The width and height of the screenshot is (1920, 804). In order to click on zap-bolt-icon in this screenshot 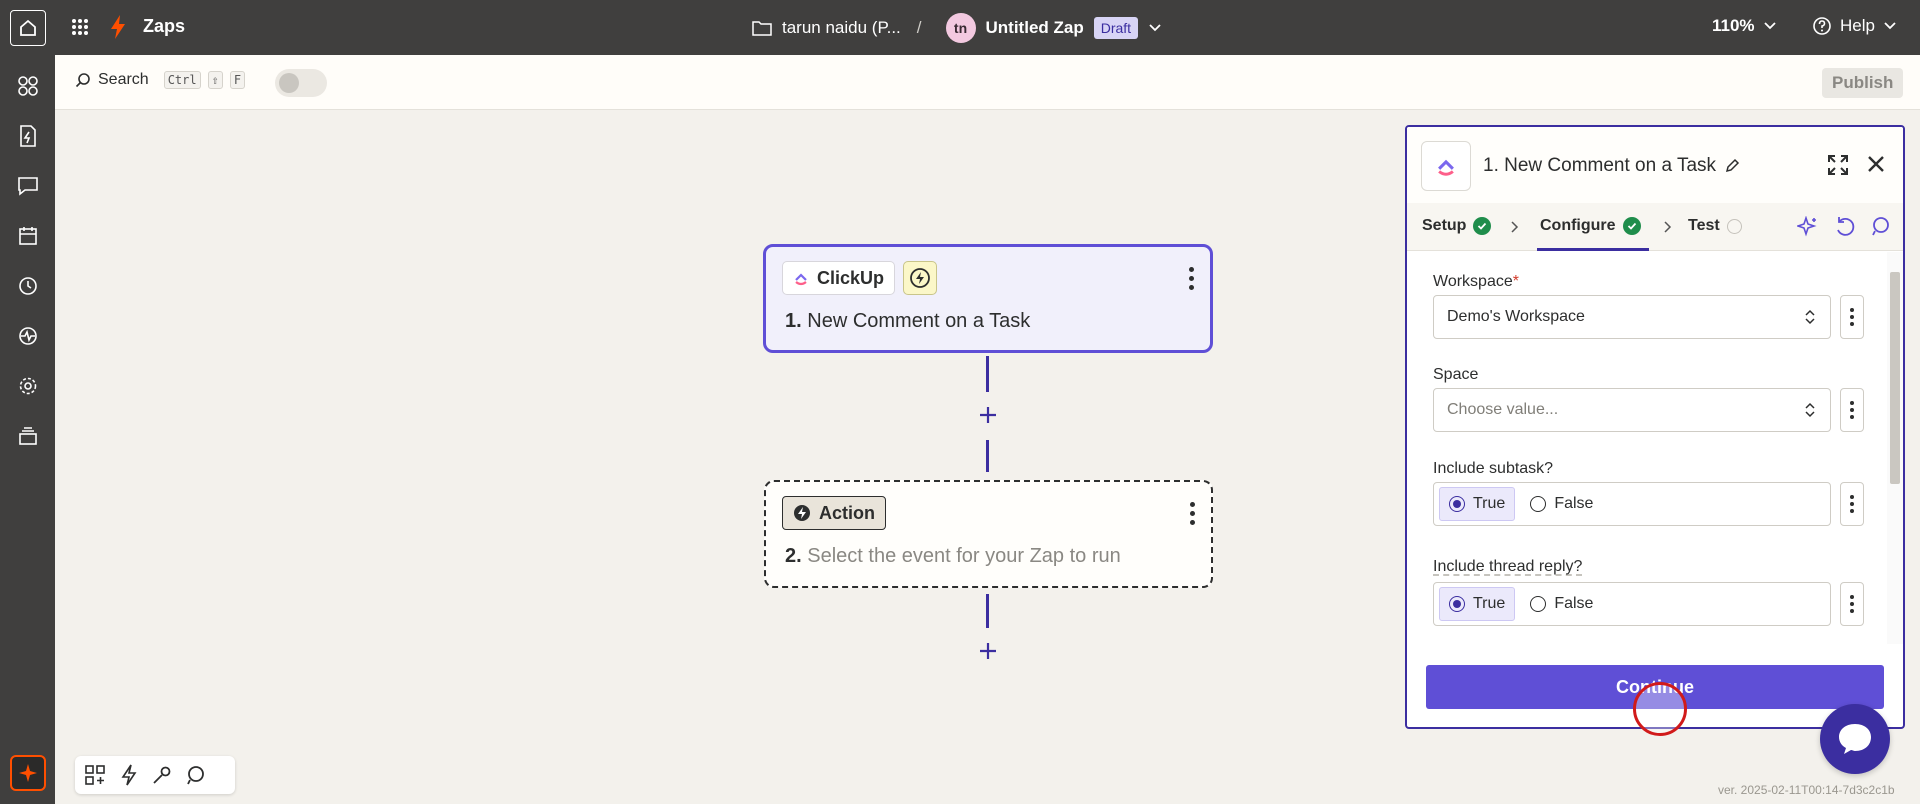, I will do `click(118, 27)`.